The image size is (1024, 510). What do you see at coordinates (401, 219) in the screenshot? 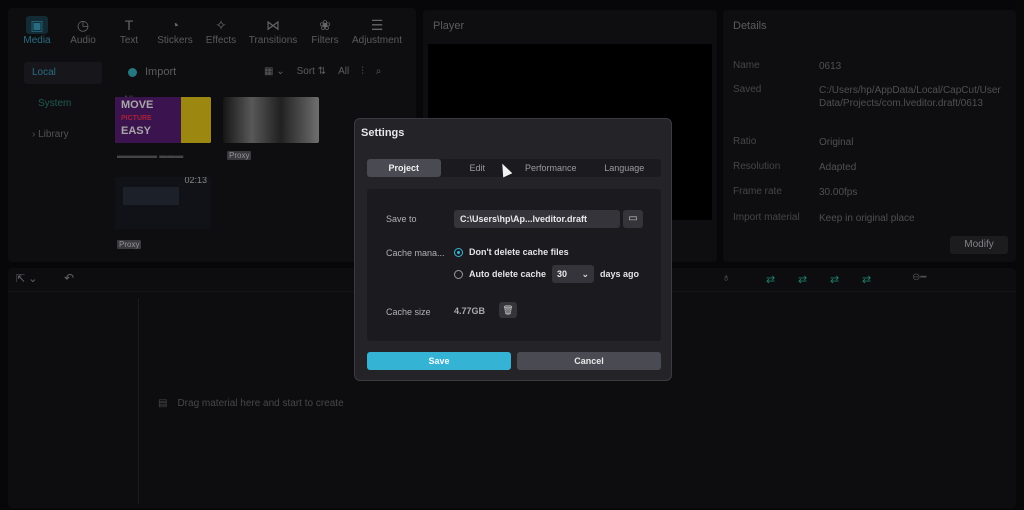
I see `save-to-label: Save to` at bounding box center [401, 219].